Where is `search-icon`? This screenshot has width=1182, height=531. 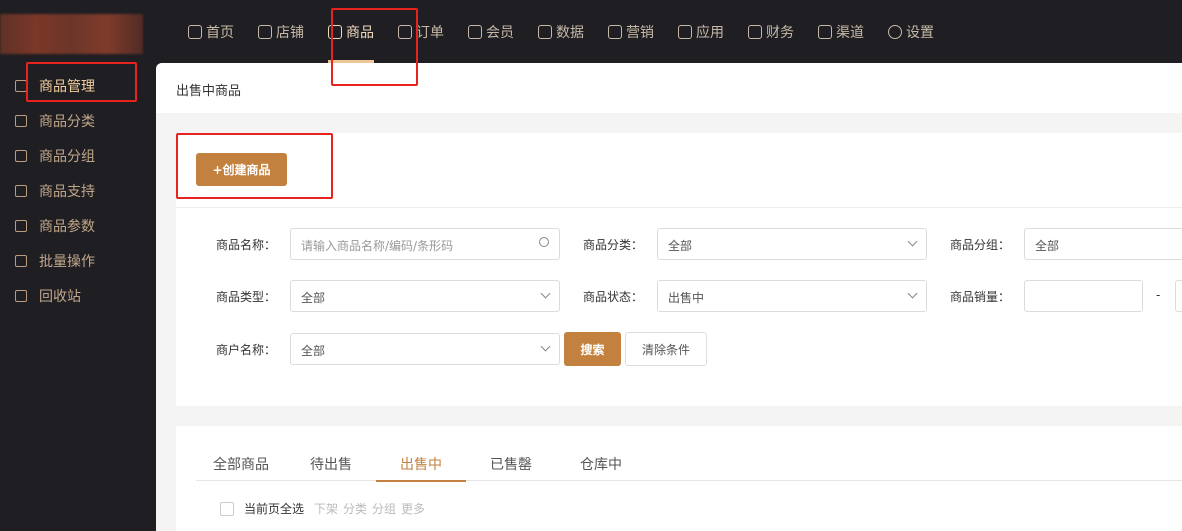
search-icon is located at coordinates (544, 242).